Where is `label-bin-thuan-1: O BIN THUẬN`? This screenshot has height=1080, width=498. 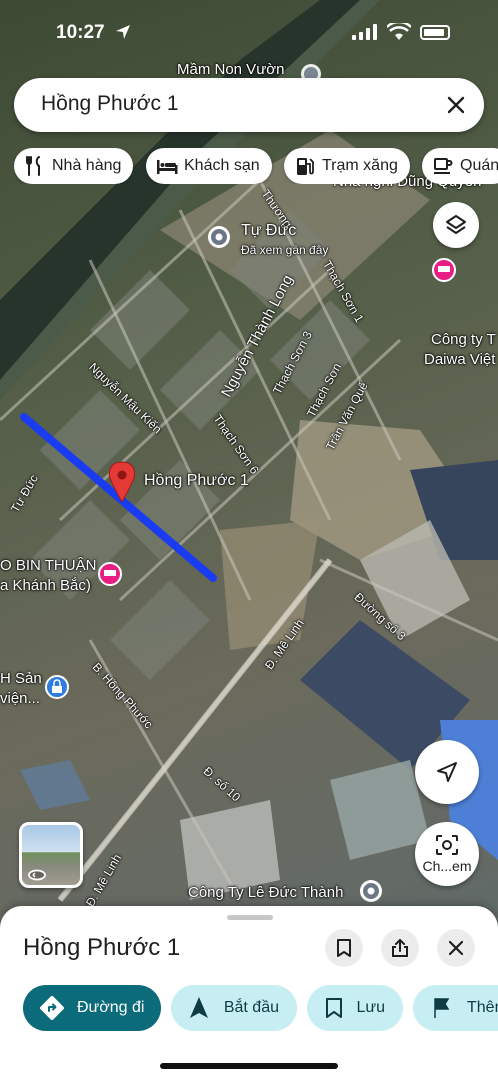 label-bin-thuan-1: O BIN THUẬN is located at coordinates (48, 565).